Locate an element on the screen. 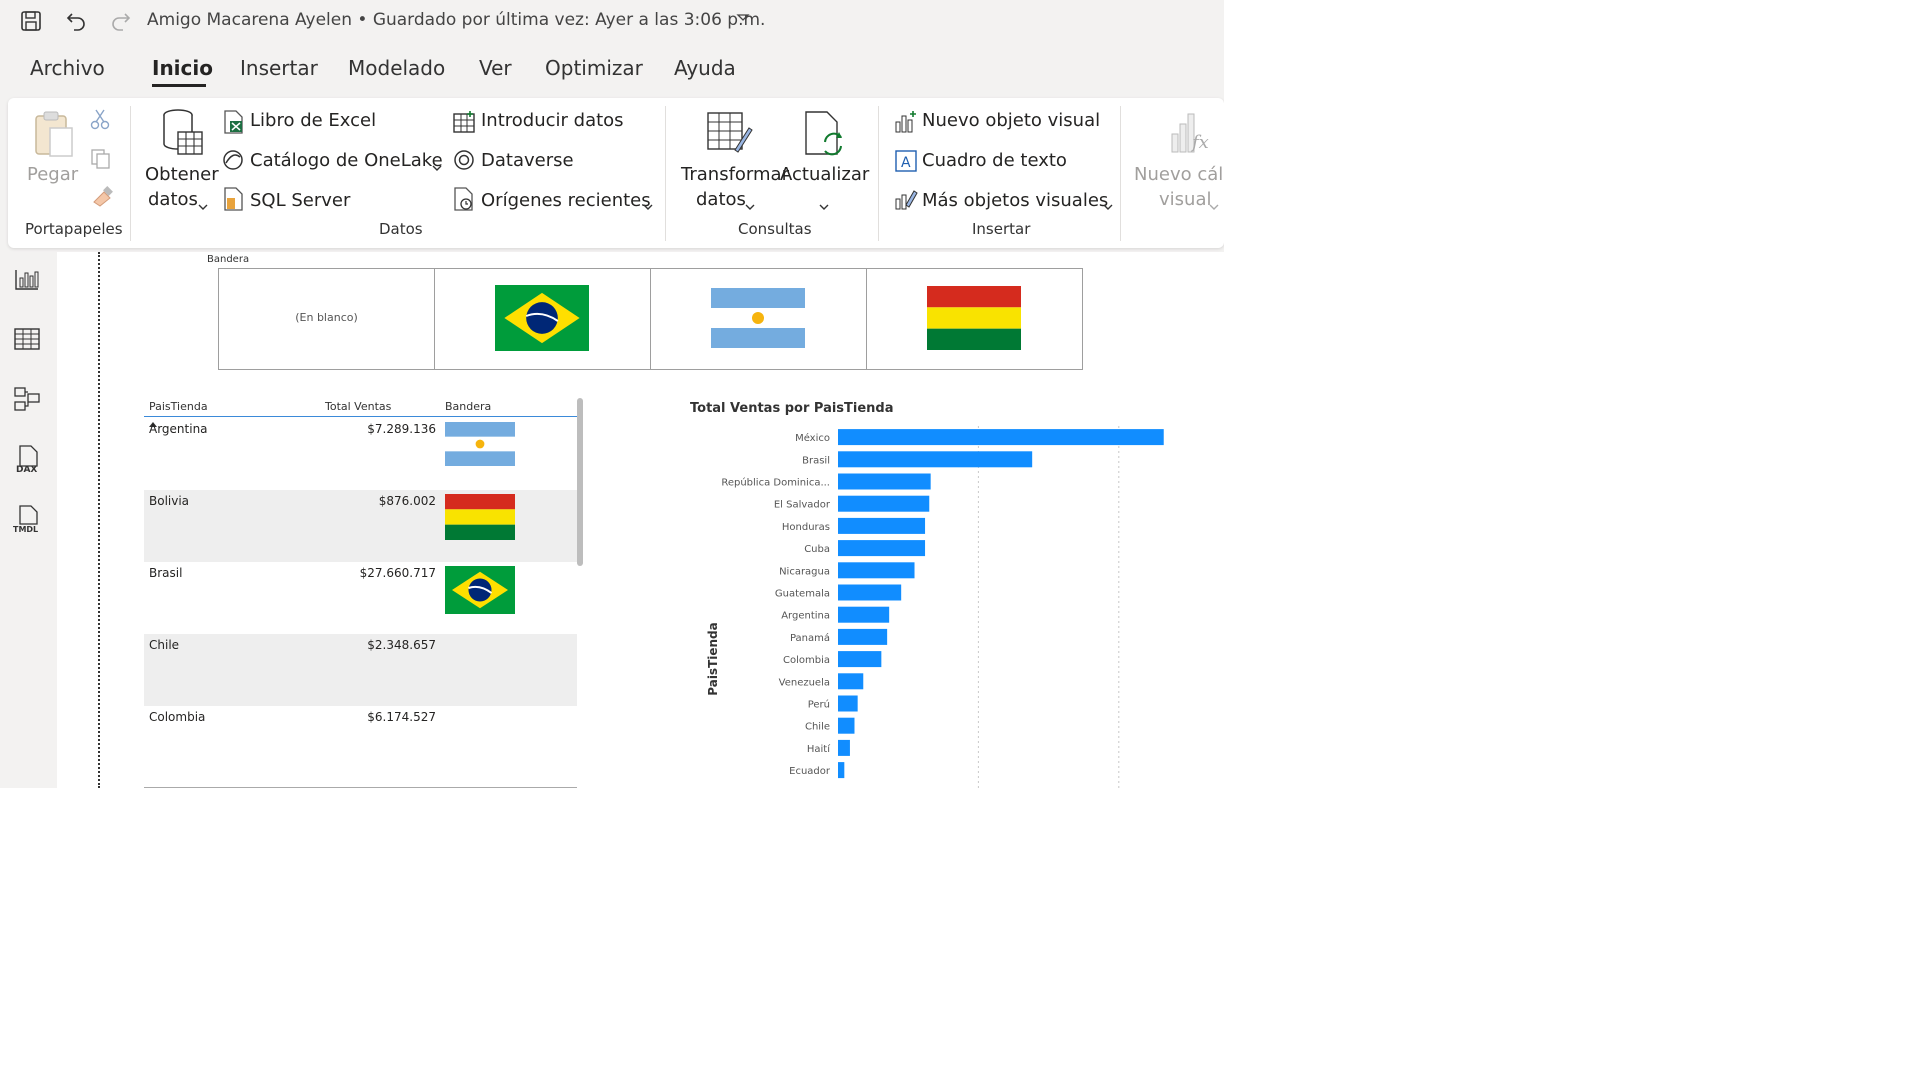 This screenshot has height=1080, width=1920. get-data-button-line2: datos is located at coordinates (173, 199).